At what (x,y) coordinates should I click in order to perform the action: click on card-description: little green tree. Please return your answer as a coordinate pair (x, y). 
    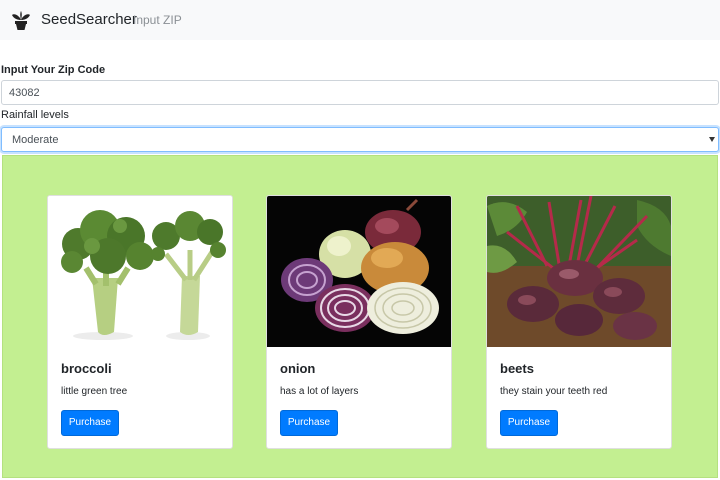
    Looking at the image, I should click on (94, 391).